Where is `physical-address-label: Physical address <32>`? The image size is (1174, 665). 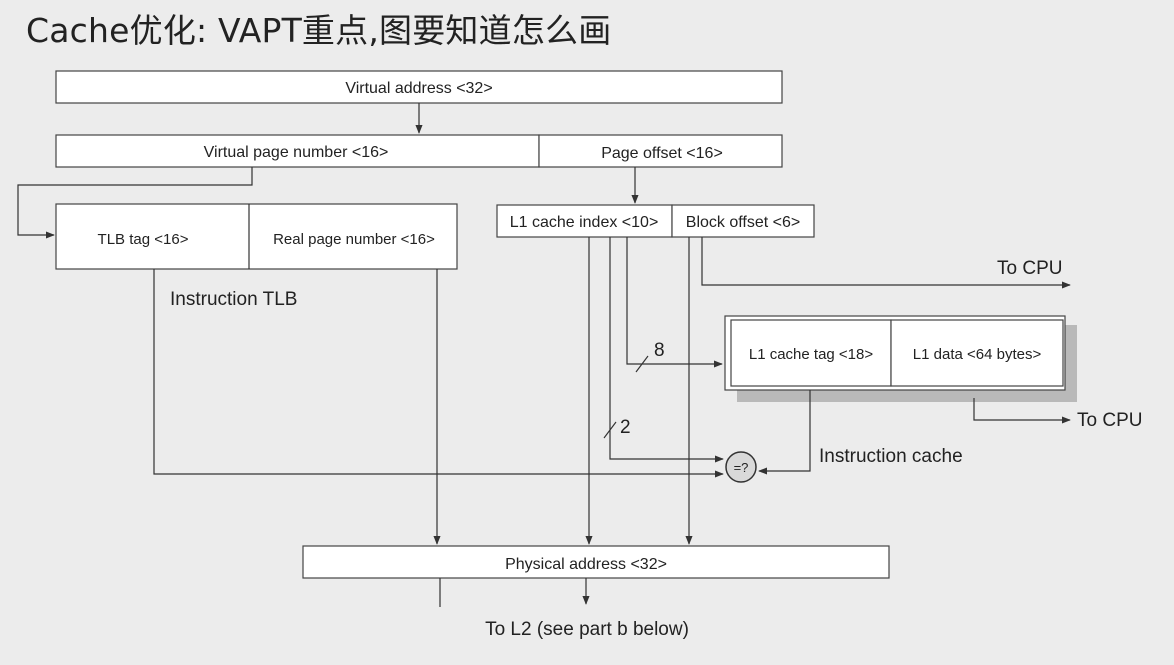 physical-address-label: Physical address <32> is located at coordinates (586, 564).